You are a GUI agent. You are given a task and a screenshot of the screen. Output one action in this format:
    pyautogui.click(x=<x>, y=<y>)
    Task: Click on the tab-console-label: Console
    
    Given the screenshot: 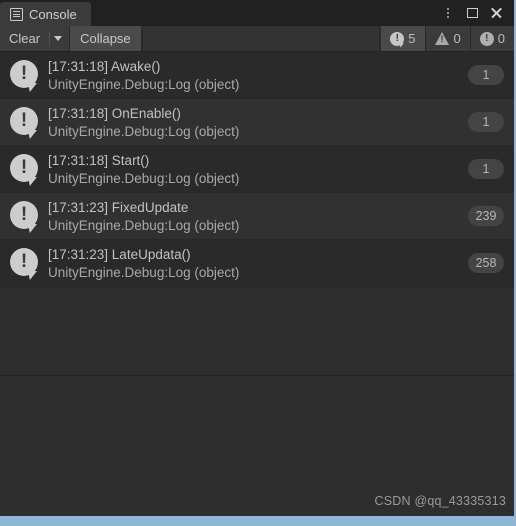 What is the action you would take?
    pyautogui.click(x=53, y=14)
    